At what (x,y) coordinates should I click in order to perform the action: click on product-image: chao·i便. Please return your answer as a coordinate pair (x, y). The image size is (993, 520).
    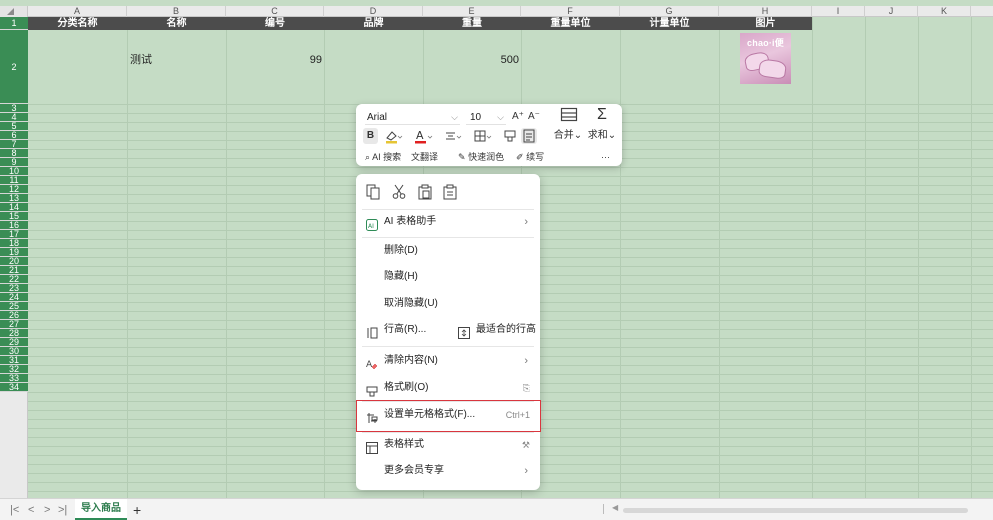
    Looking at the image, I should click on (765, 58).